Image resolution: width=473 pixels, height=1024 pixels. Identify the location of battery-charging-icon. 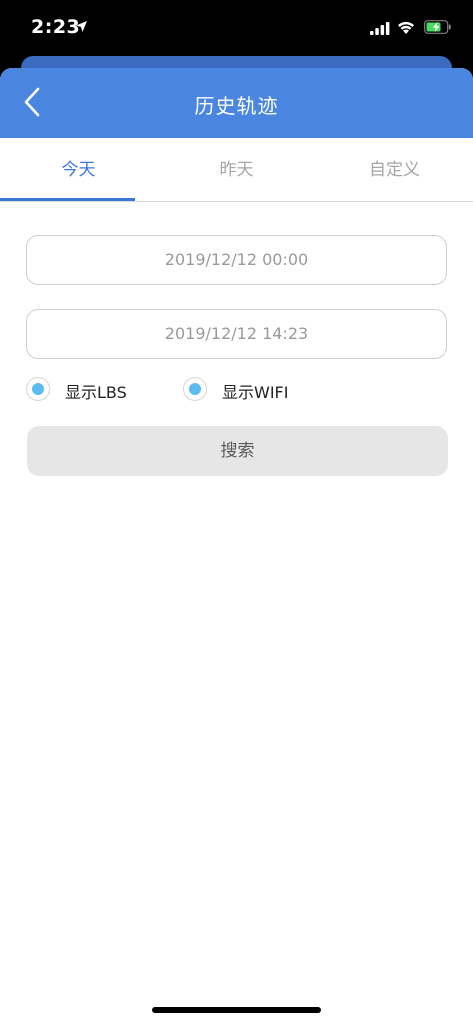
(437, 27).